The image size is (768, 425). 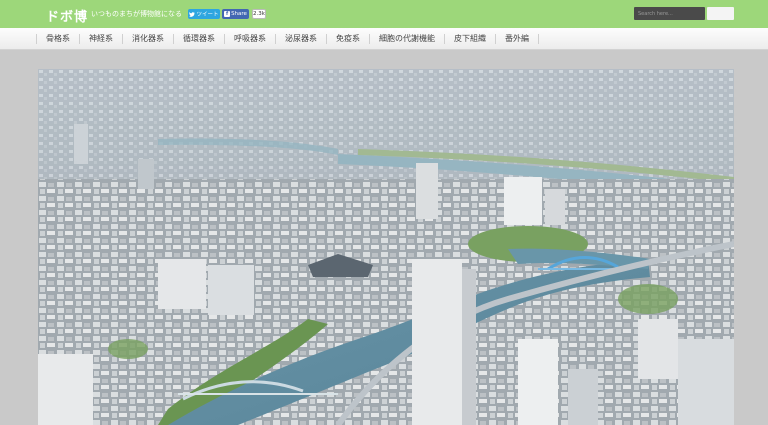 I want to click on nav-item-metabolism: 細胞の代謝機能, so click(x=406, y=39).